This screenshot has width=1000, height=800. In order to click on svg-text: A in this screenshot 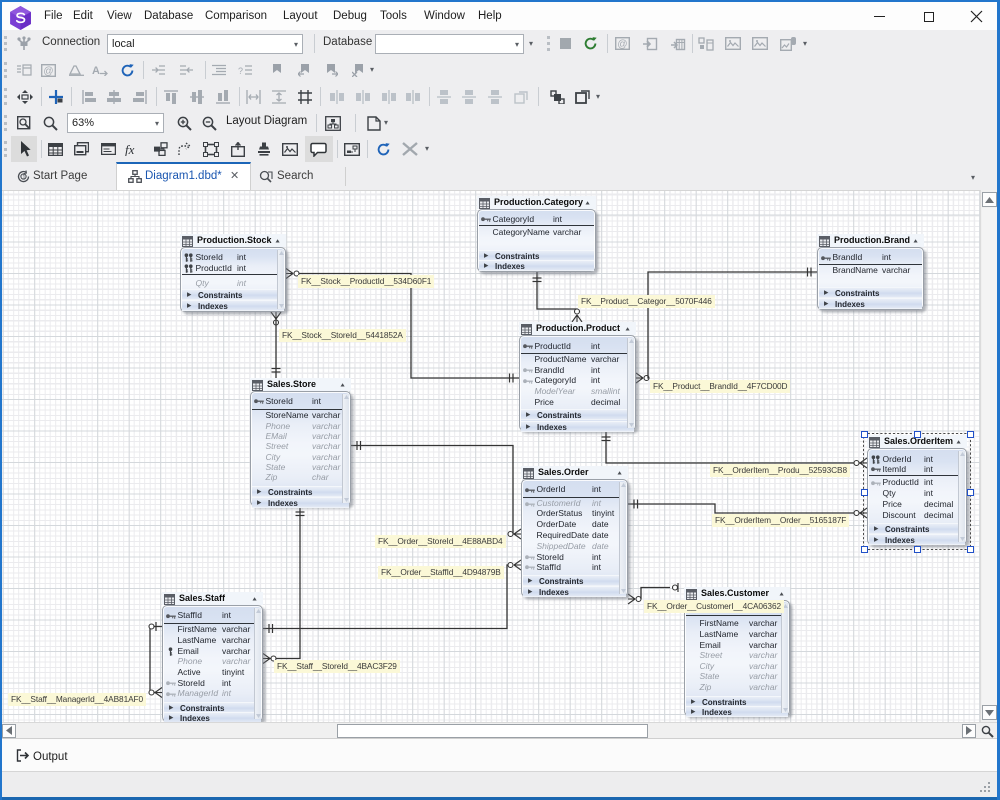, I will do `click(96, 70)`.